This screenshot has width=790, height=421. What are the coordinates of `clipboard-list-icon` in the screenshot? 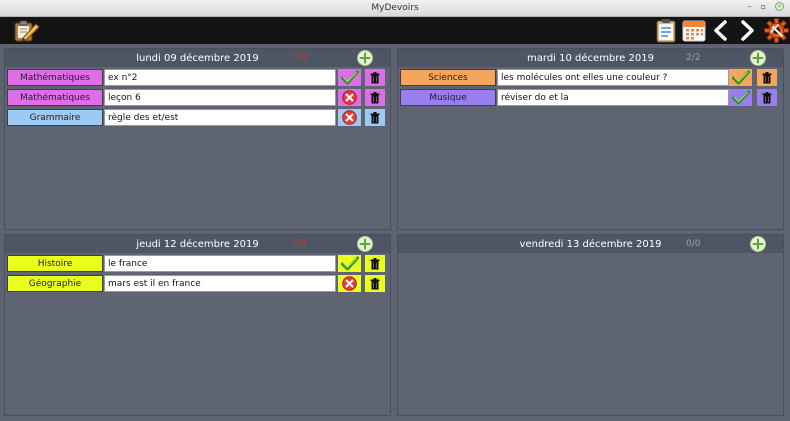 It's located at (666, 32).